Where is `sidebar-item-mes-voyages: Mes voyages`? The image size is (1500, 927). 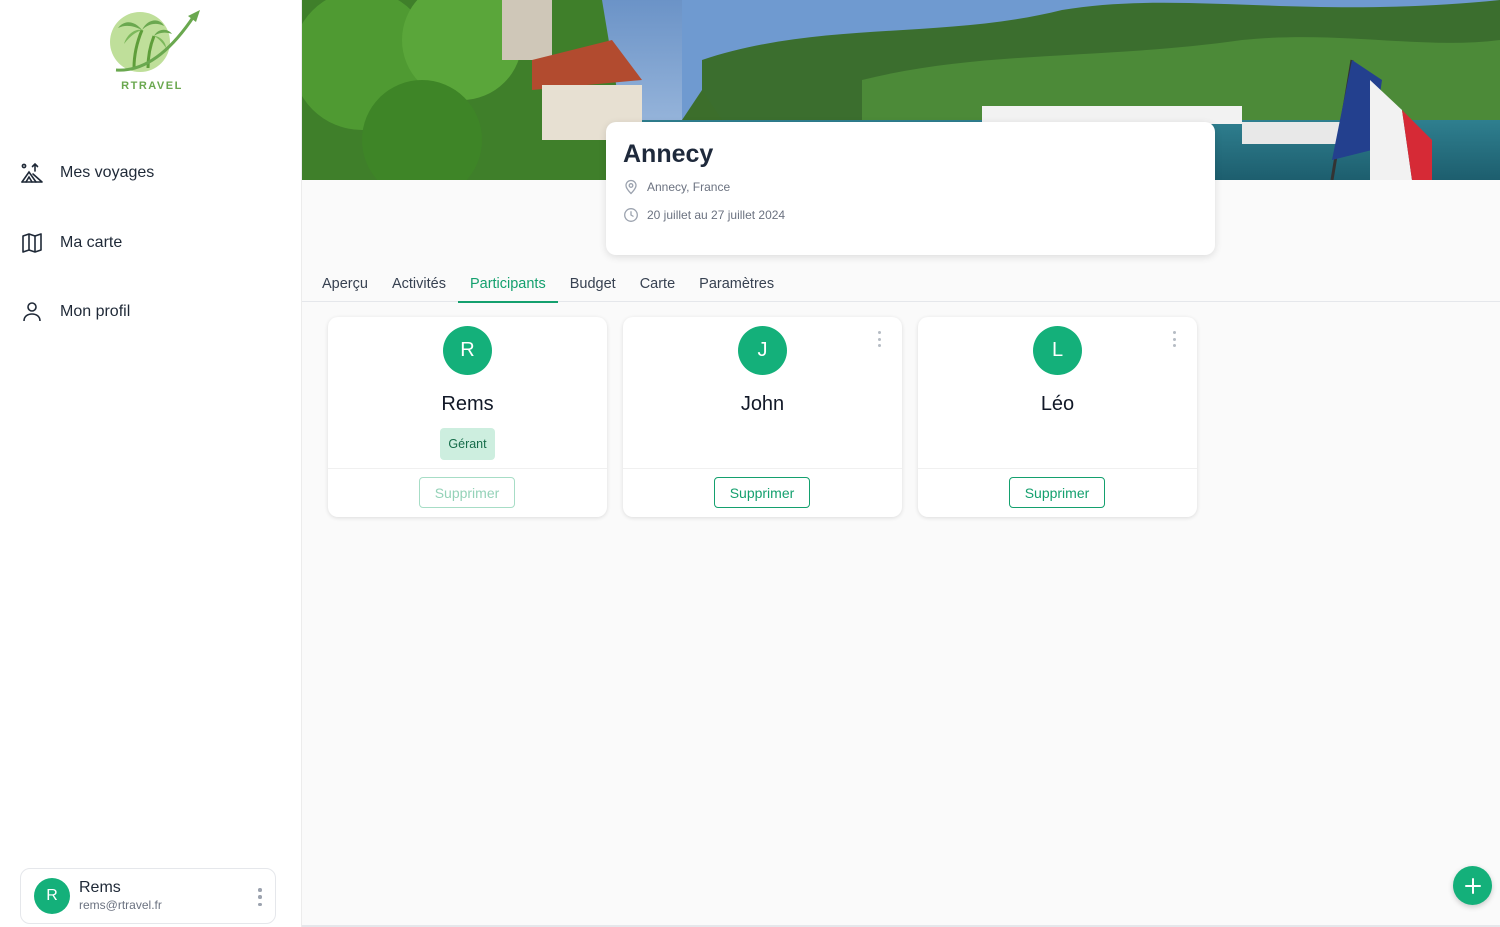 sidebar-item-mes-voyages: Mes voyages is located at coordinates (151, 173).